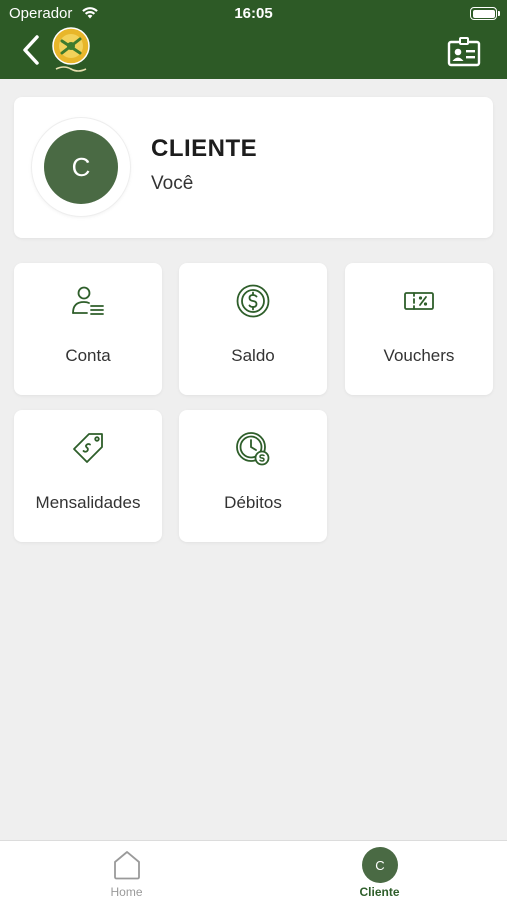 The image size is (507, 900). What do you see at coordinates (379, 892) in the screenshot?
I see `tab-cliente-label: Cliente` at bounding box center [379, 892].